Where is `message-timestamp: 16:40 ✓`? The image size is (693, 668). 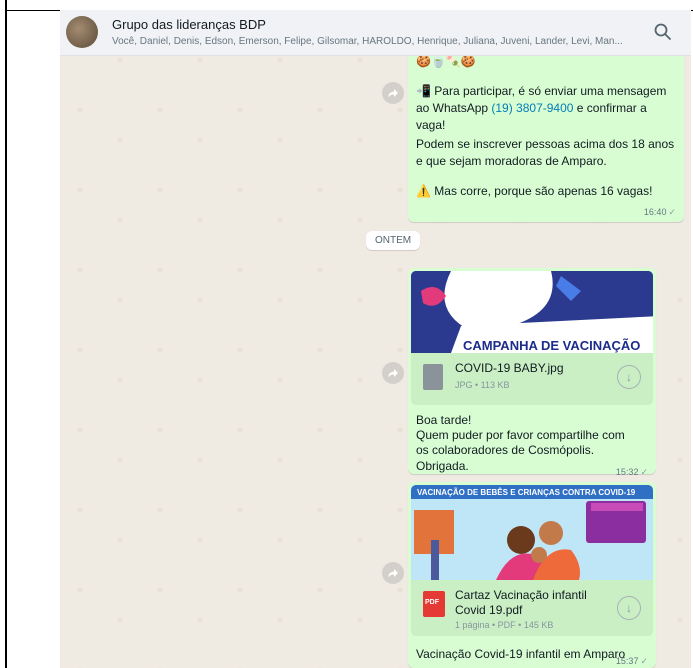 message-timestamp: 16:40 ✓ is located at coordinates (659, 212).